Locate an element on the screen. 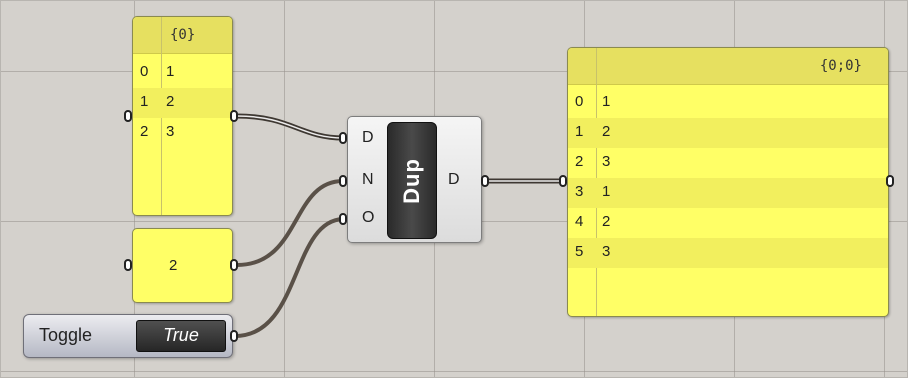 This screenshot has width=908, height=378. number-input-grip is located at coordinates (128, 265).